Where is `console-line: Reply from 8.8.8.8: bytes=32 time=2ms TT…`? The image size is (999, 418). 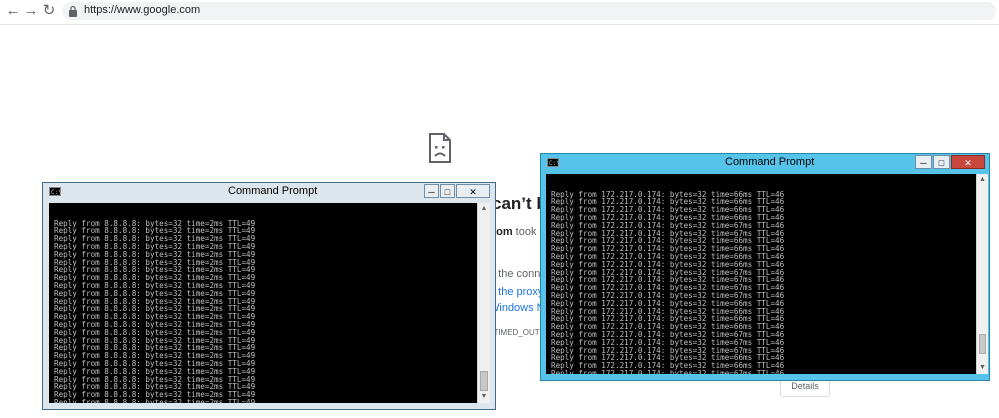 console-line: Reply from 8.8.8.8: bytes=32 time=2ms TT… is located at coordinates (155, 400).